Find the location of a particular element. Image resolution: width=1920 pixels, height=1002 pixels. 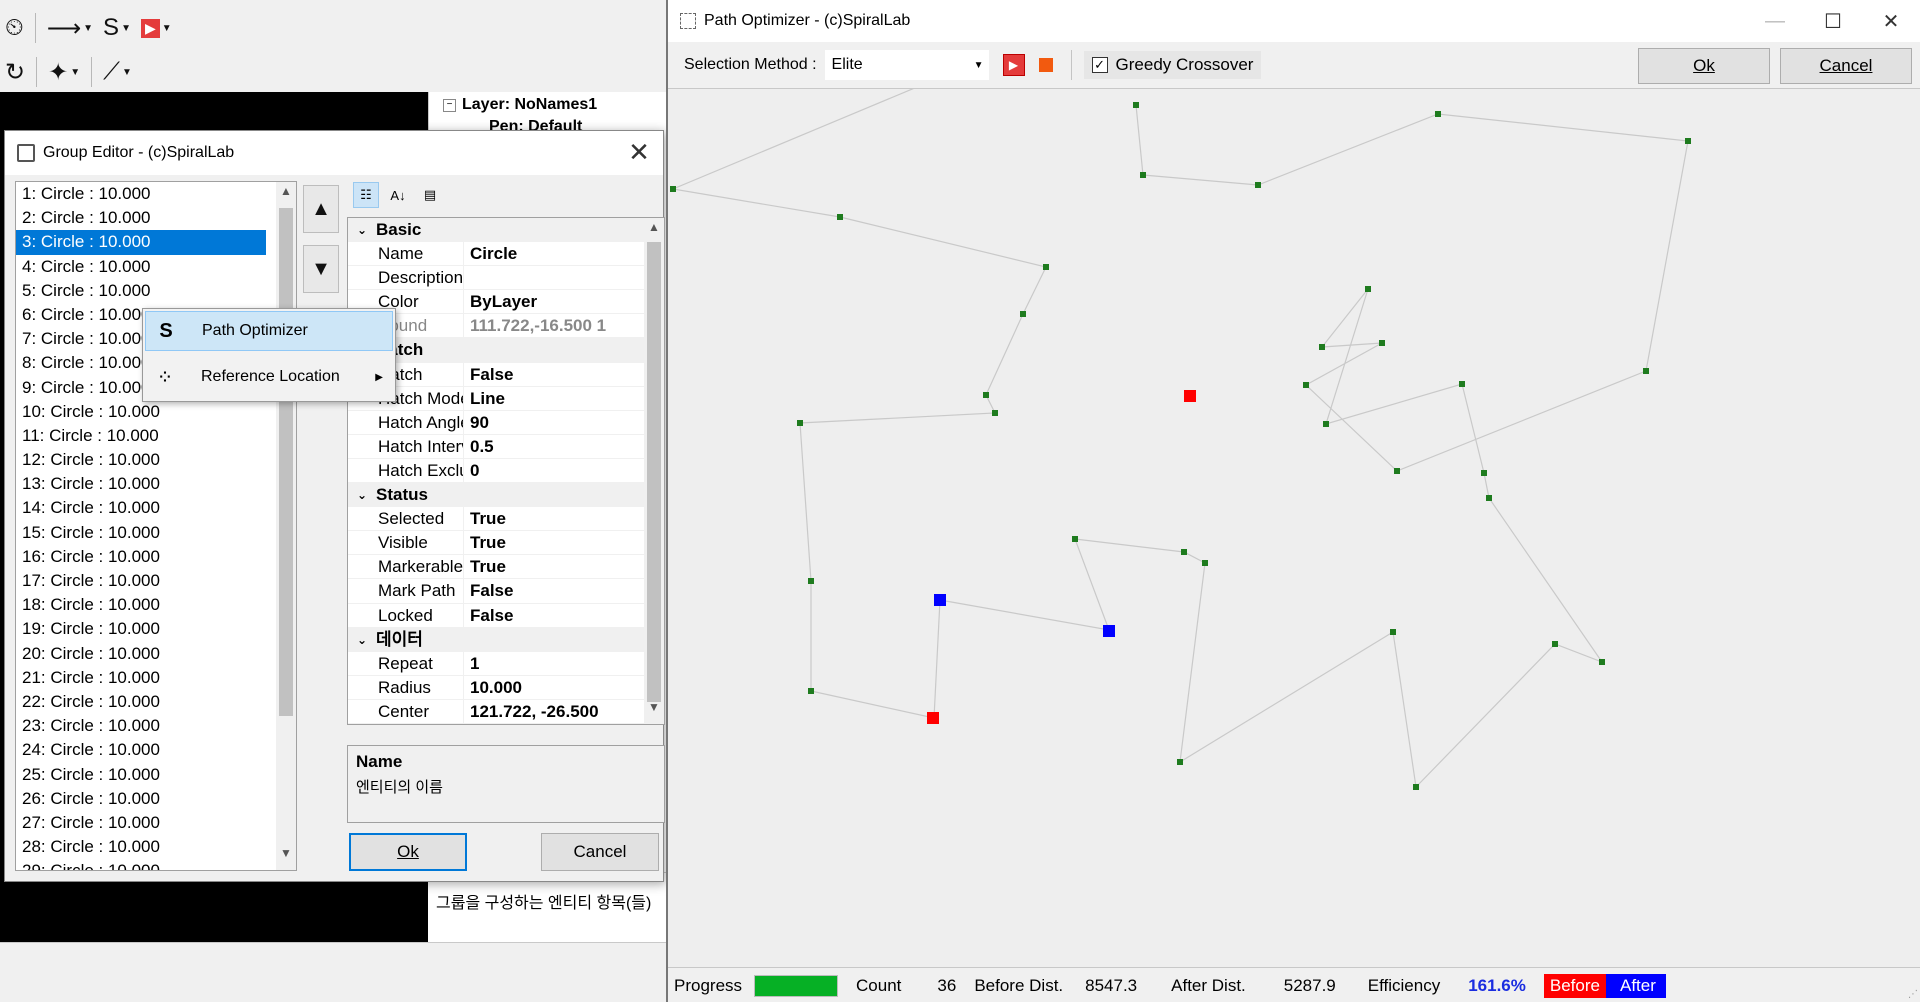

rotate-icon: ↻ is located at coordinates (15, 72).